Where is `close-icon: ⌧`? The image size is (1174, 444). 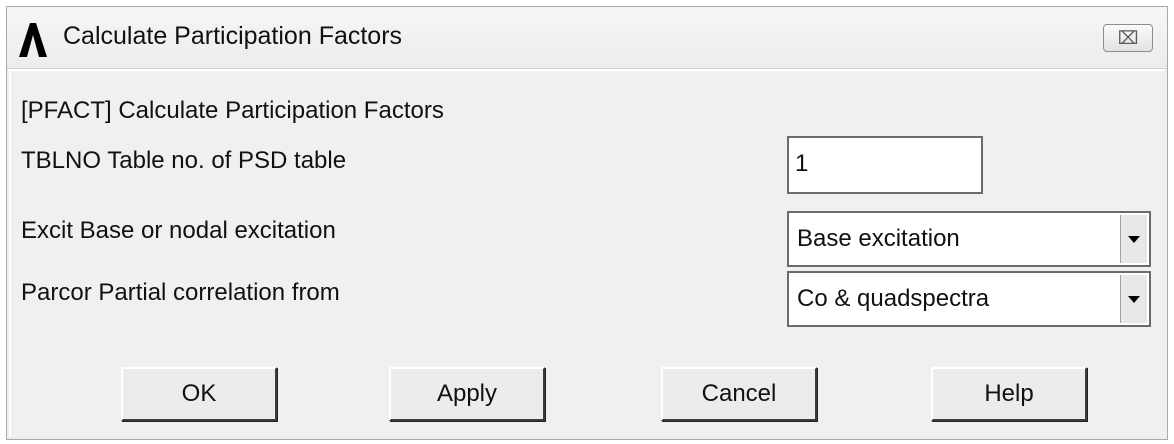 close-icon: ⌧ is located at coordinates (1128, 37).